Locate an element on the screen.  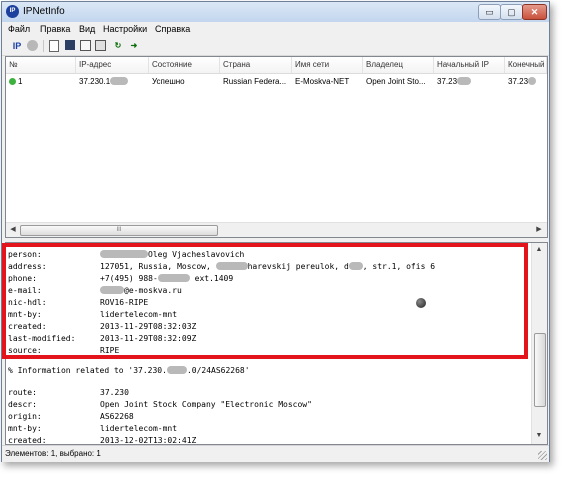
scroll-left-arrow: ◀ is located at coordinates (13, 230).